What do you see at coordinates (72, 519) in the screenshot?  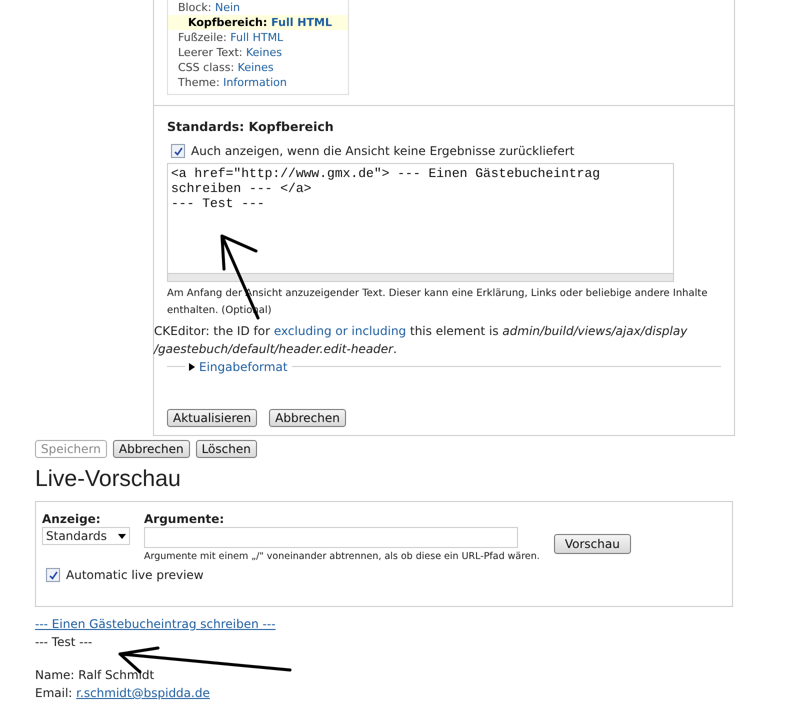 I see `display-label: Anzeige:` at bounding box center [72, 519].